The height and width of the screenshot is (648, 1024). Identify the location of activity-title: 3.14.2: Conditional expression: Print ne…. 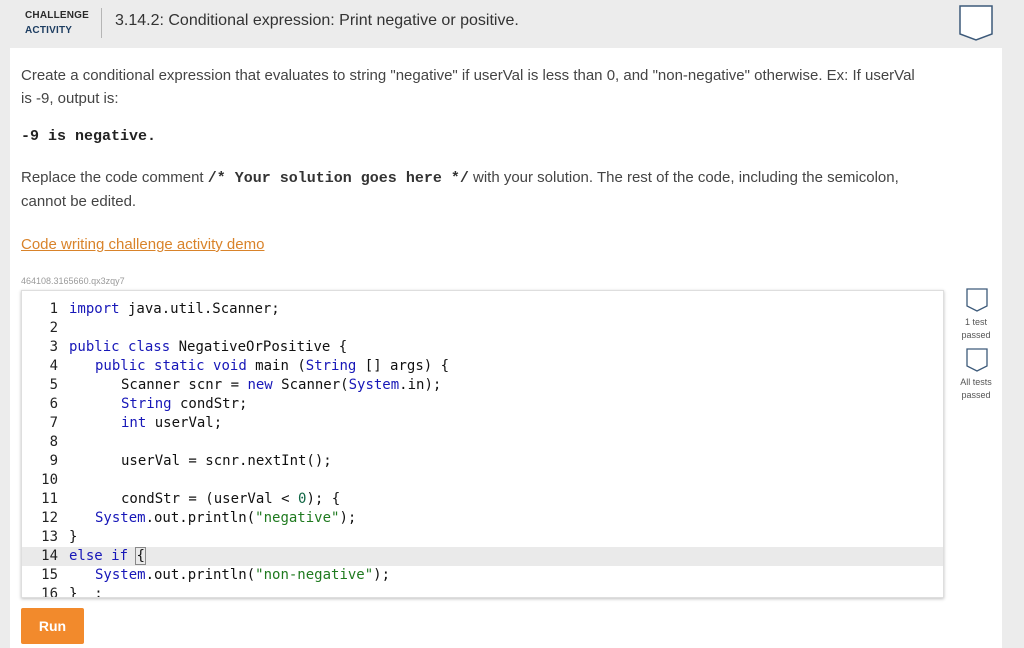
(317, 20).